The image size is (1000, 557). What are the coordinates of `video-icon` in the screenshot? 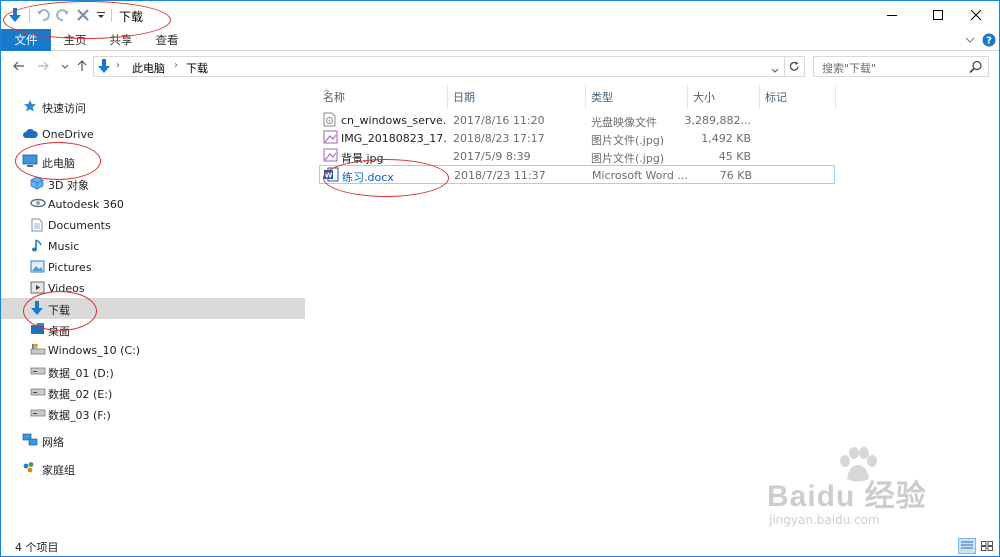 It's located at (38, 288).